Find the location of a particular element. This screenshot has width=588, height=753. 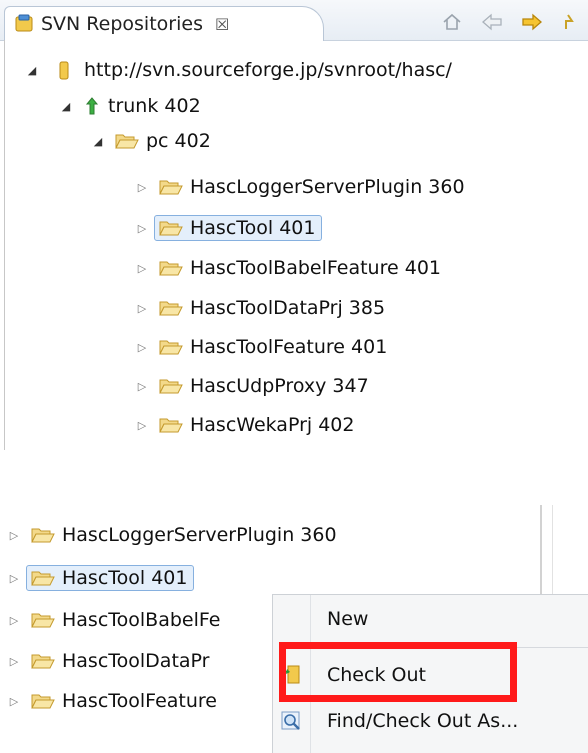

forward-arrow-icon is located at coordinates (532, 22).